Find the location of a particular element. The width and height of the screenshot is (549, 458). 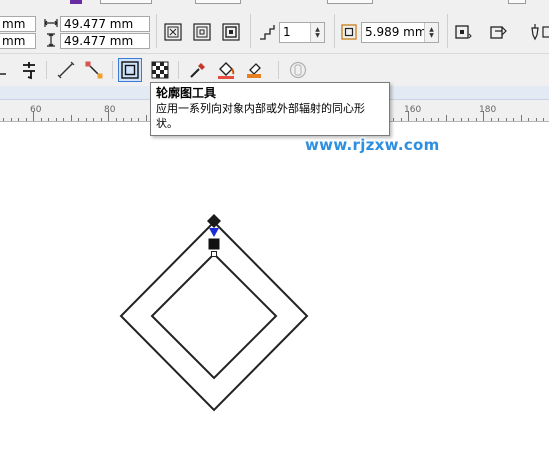

connector-tool-icon is located at coordinates (94, 70).